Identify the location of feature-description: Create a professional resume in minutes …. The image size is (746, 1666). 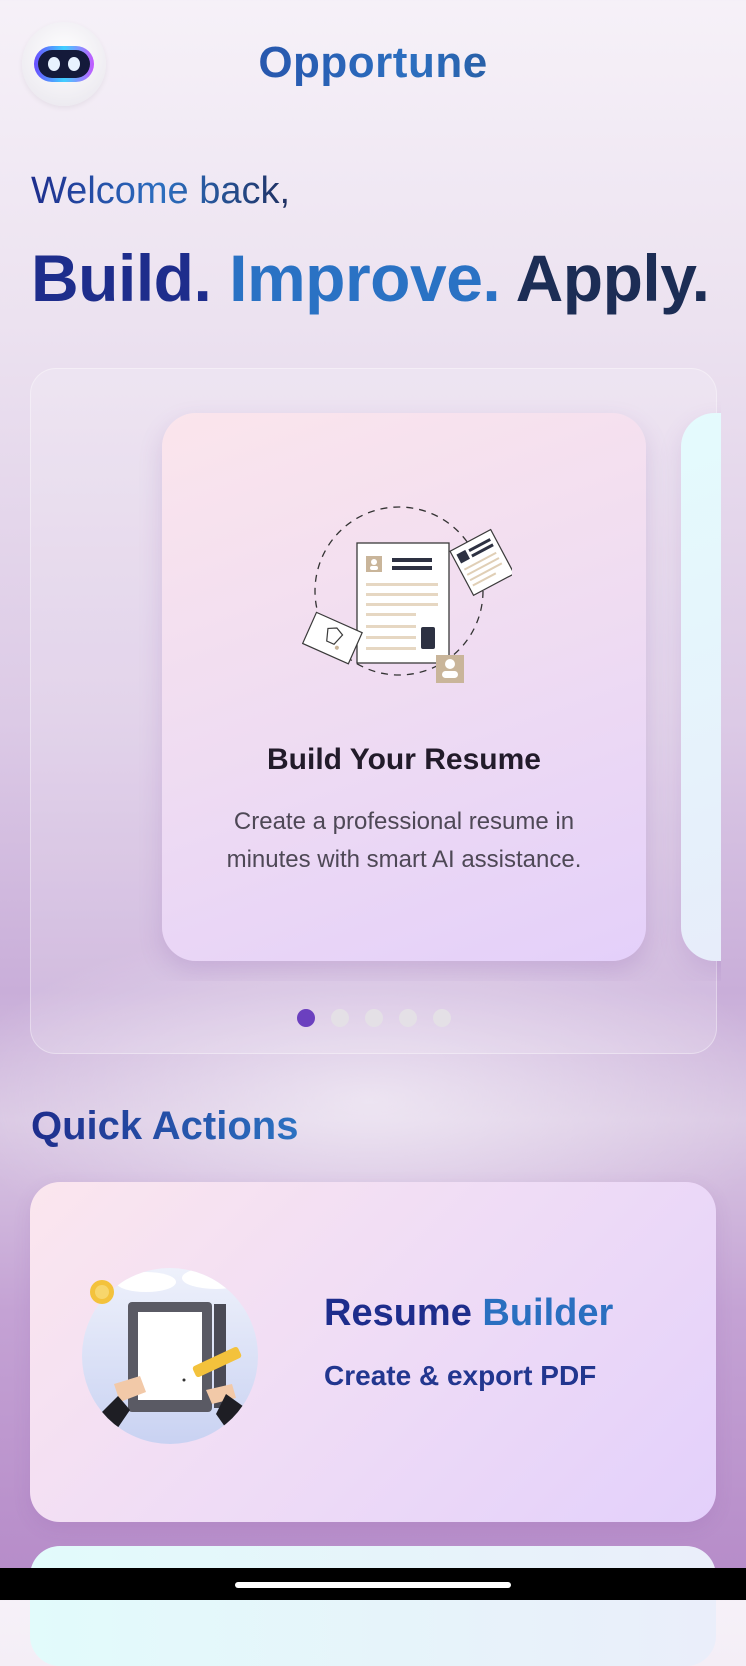
(404, 840).